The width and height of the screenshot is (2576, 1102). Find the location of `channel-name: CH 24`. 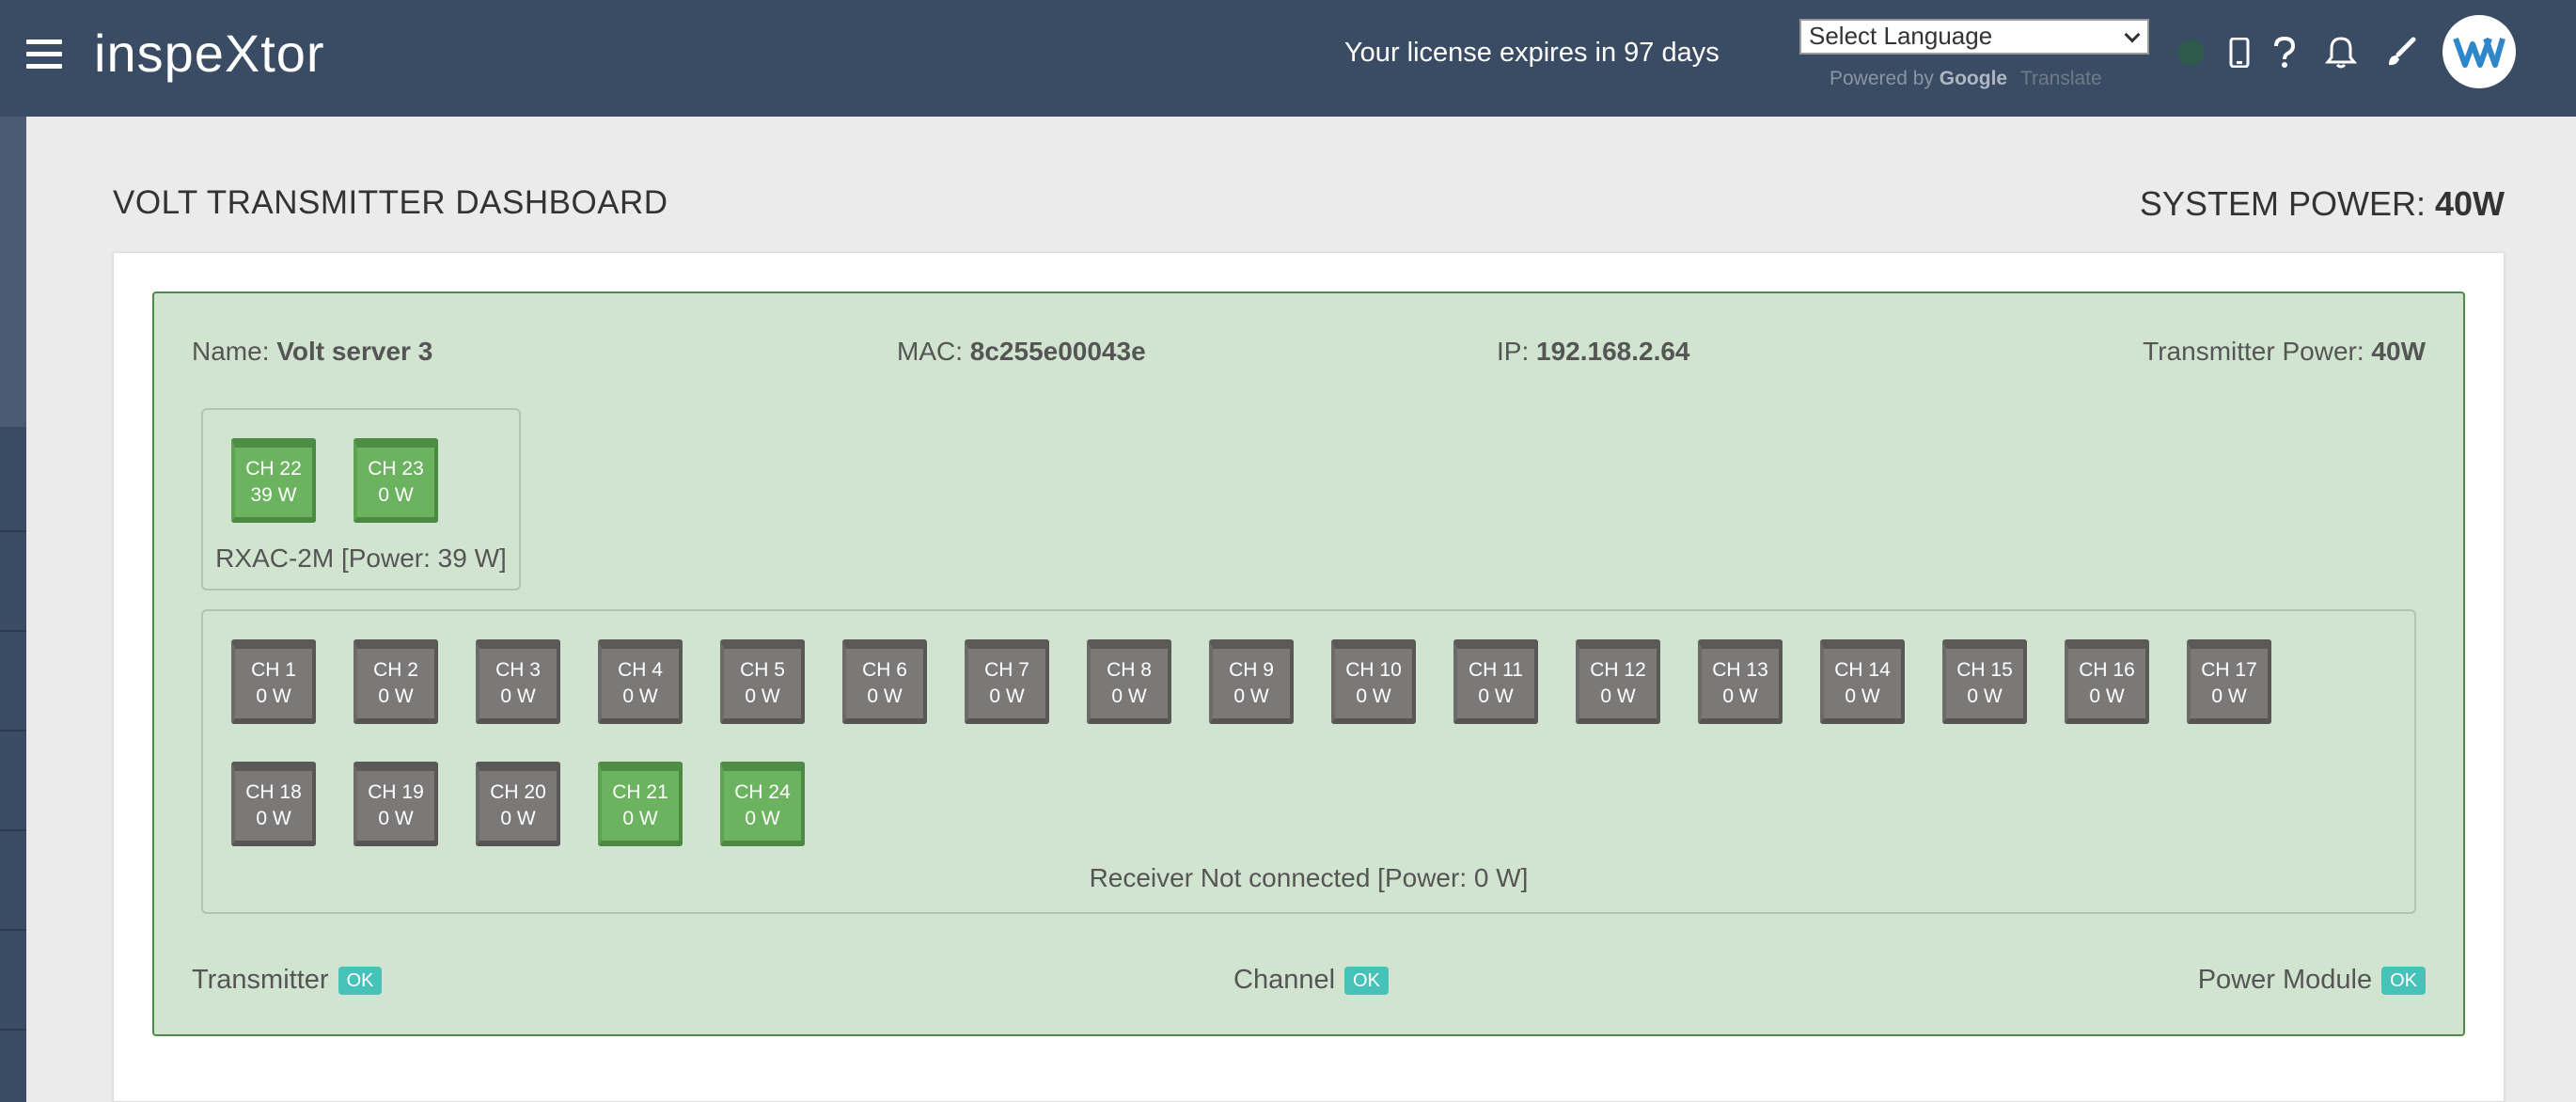

channel-name: CH 24 is located at coordinates (763, 792).